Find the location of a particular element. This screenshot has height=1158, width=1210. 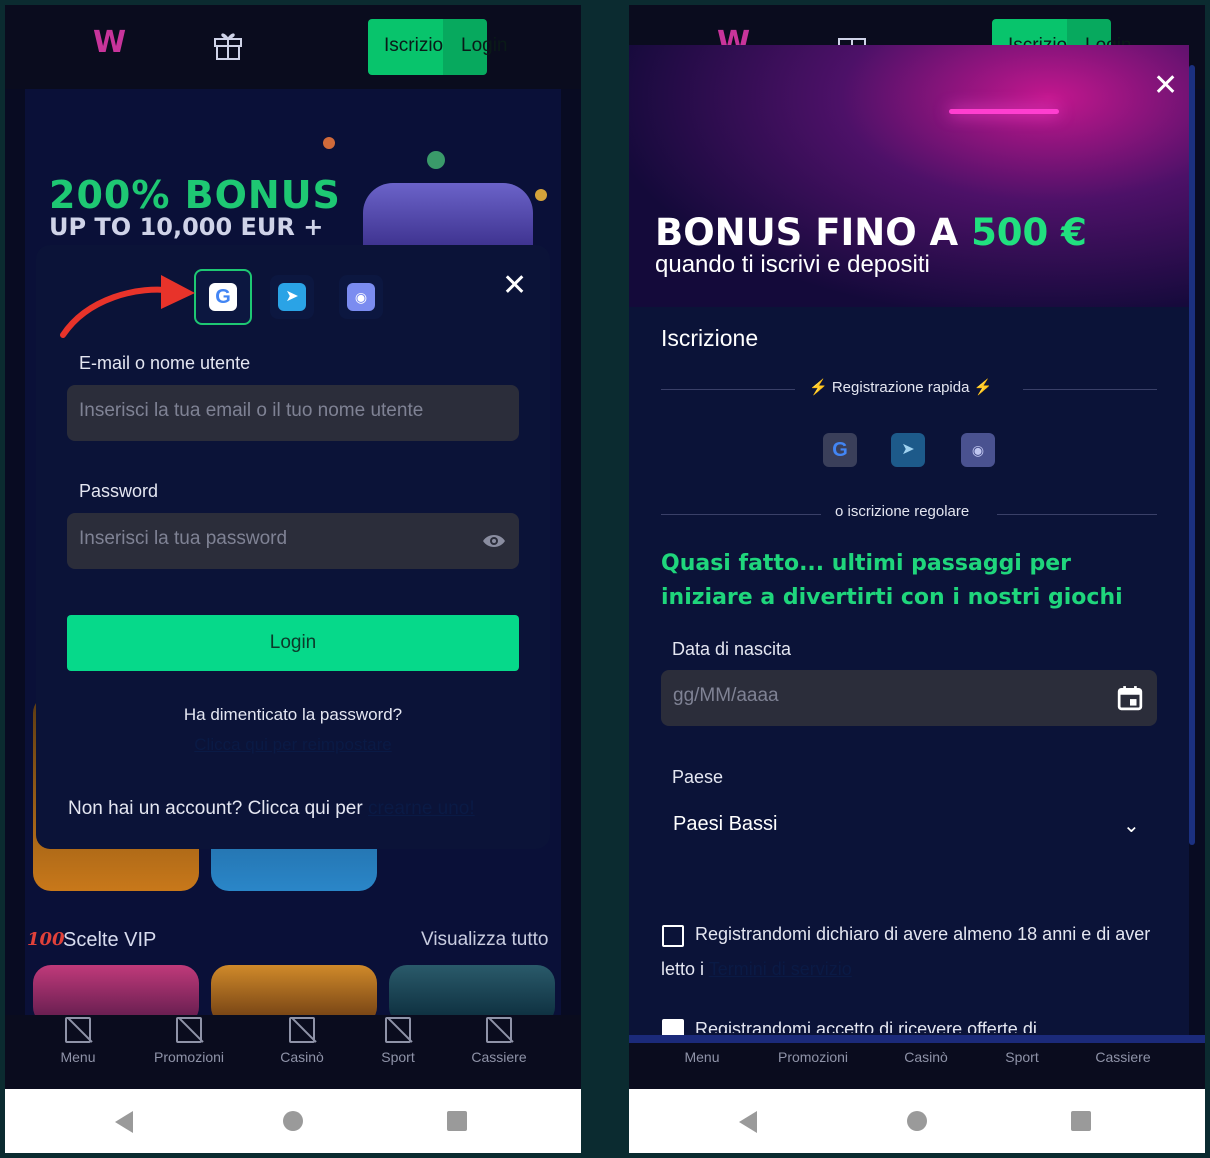

dob-input: gg/MM/aaaa is located at coordinates (909, 698).